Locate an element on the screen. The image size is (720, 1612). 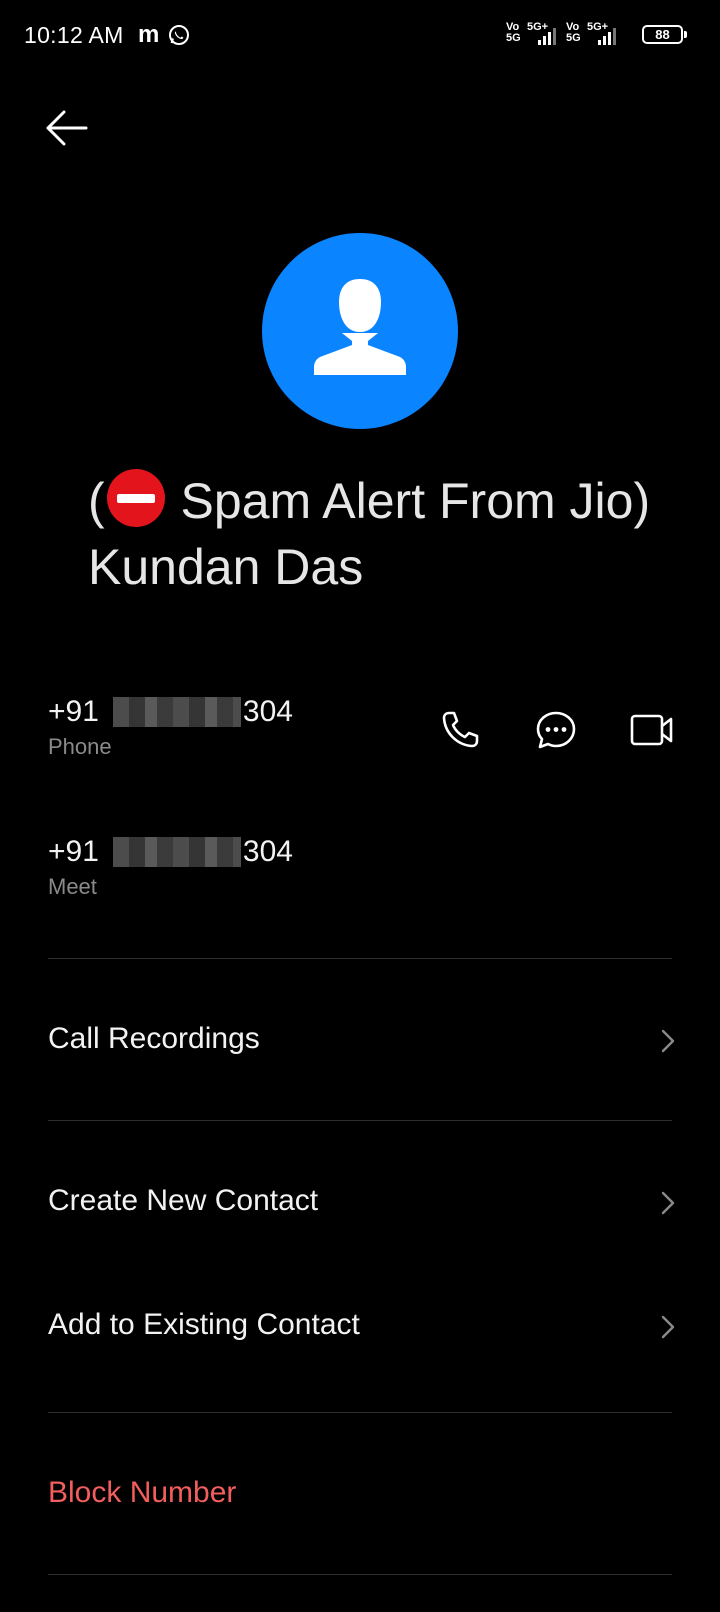
meet-number-row: +91 304 Meet is located at coordinates (363, 867).